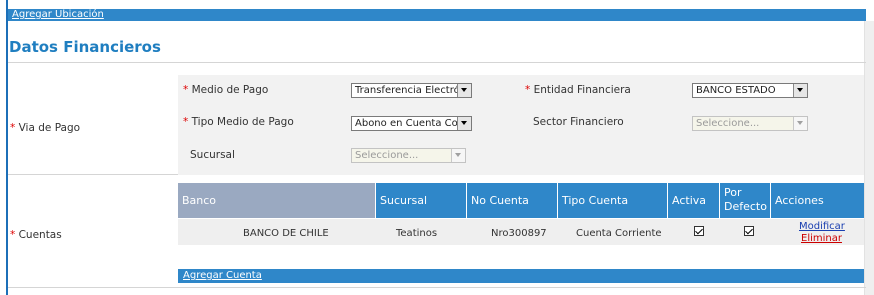 Image resolution: width=874 pixels, height=295 pixels. What do you see at coordinates (519, 233) in the screenshot?
I see `cell-no-cuenta: Nro300897` at bounding box center [519, 233].